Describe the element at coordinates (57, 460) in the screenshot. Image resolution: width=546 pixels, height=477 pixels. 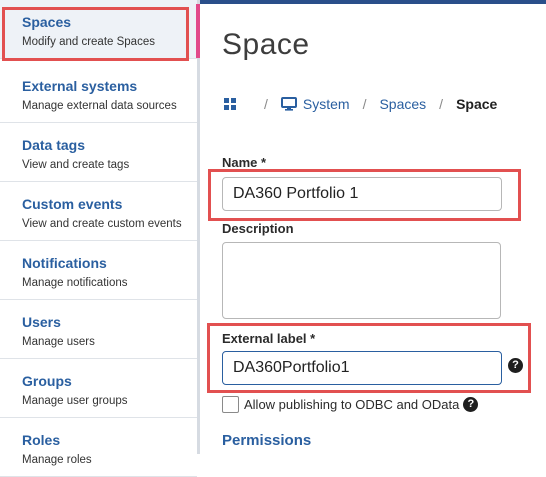
I see `sidebar-item-subtitle: Manage roles` at that location.